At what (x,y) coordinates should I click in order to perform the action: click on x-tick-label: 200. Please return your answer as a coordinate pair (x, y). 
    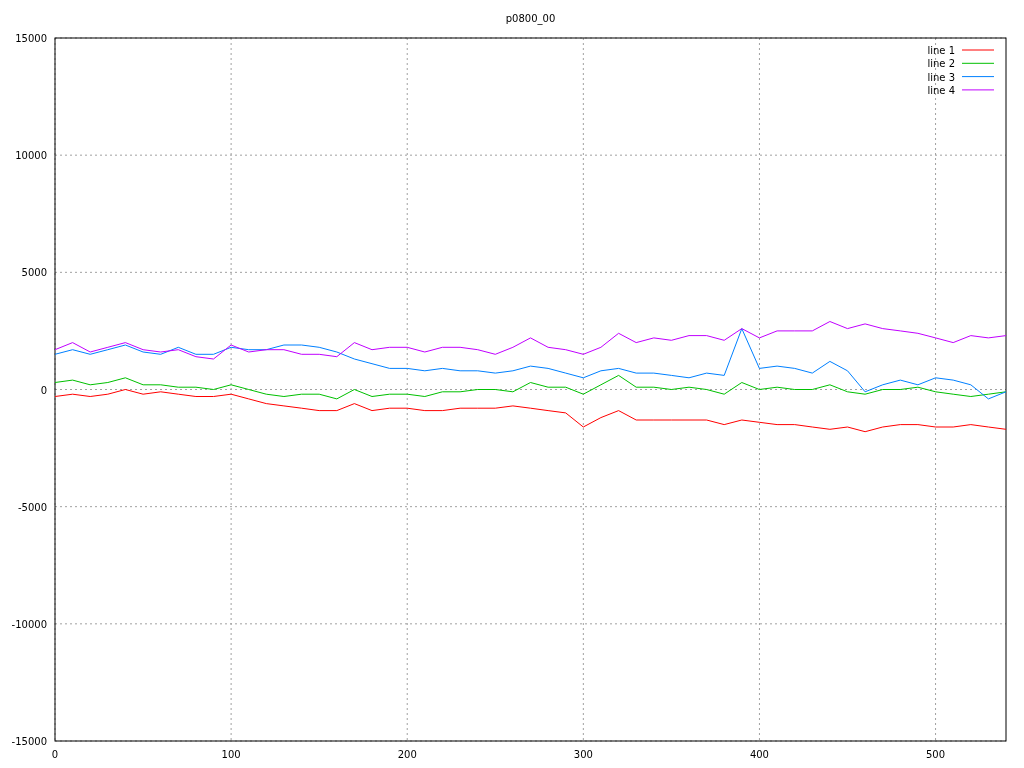
    Looking at the image, I should click on (407, 754).